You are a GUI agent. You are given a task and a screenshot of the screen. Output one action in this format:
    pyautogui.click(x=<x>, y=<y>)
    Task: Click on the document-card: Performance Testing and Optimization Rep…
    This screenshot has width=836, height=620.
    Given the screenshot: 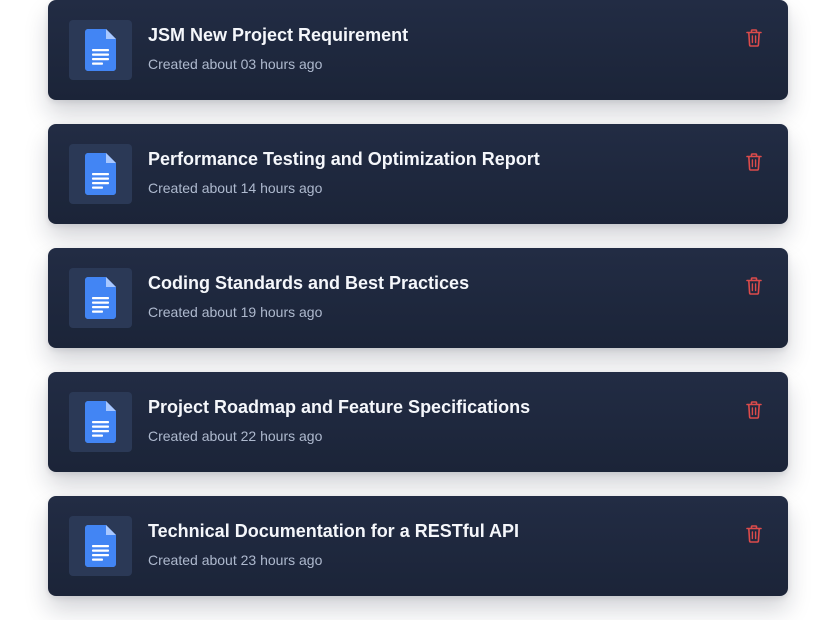 What is the action you would take?
    pyautogui.click(x=418, y=174)
    